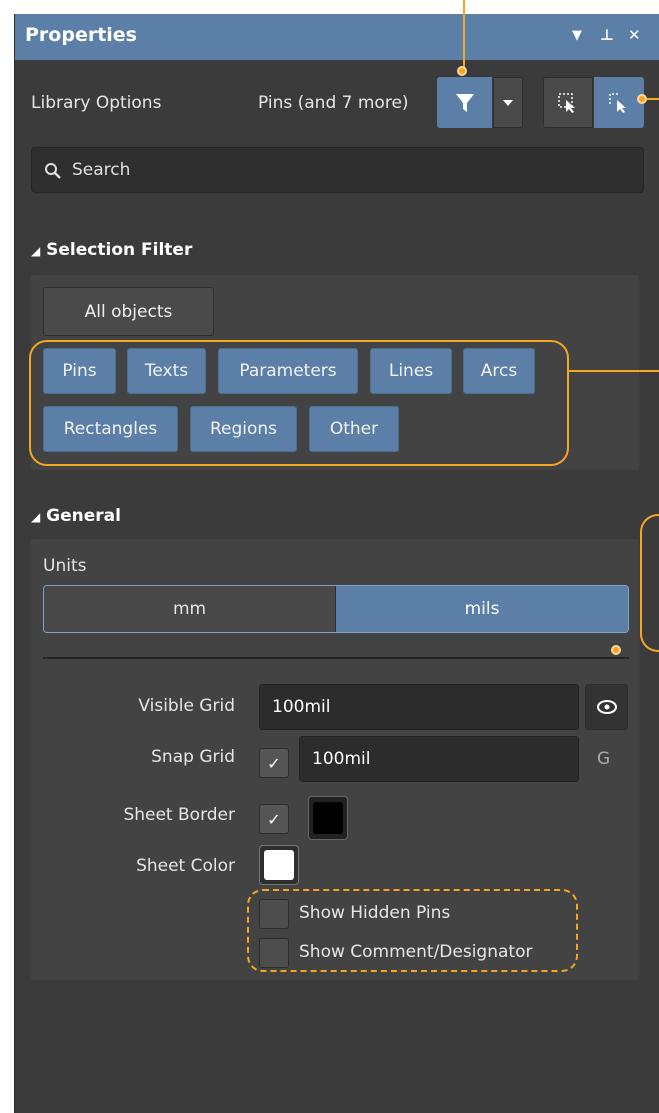 The width and height of the screenshot is (659, 1113). What do you see at coordinates (607, 35) in the screenshot?
I see `pin-icon: ⊥` at bounding box center [607, 35].